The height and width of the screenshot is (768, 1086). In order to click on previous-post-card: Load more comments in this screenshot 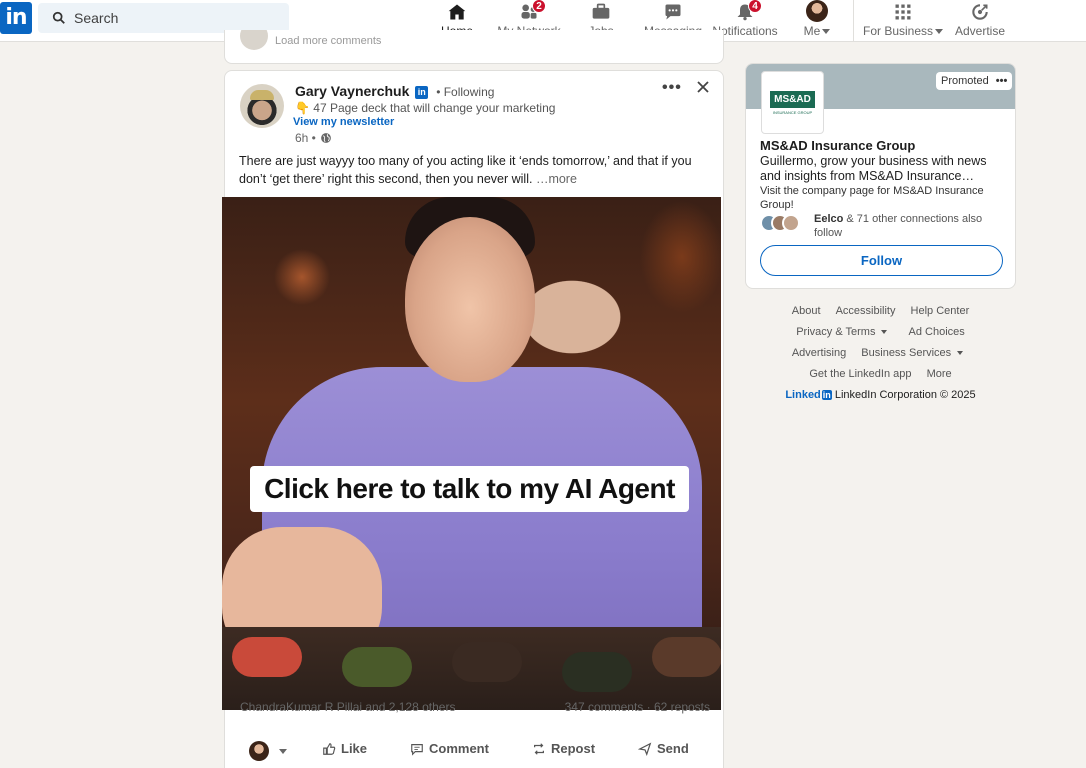, I will do `click(474, 47)`.